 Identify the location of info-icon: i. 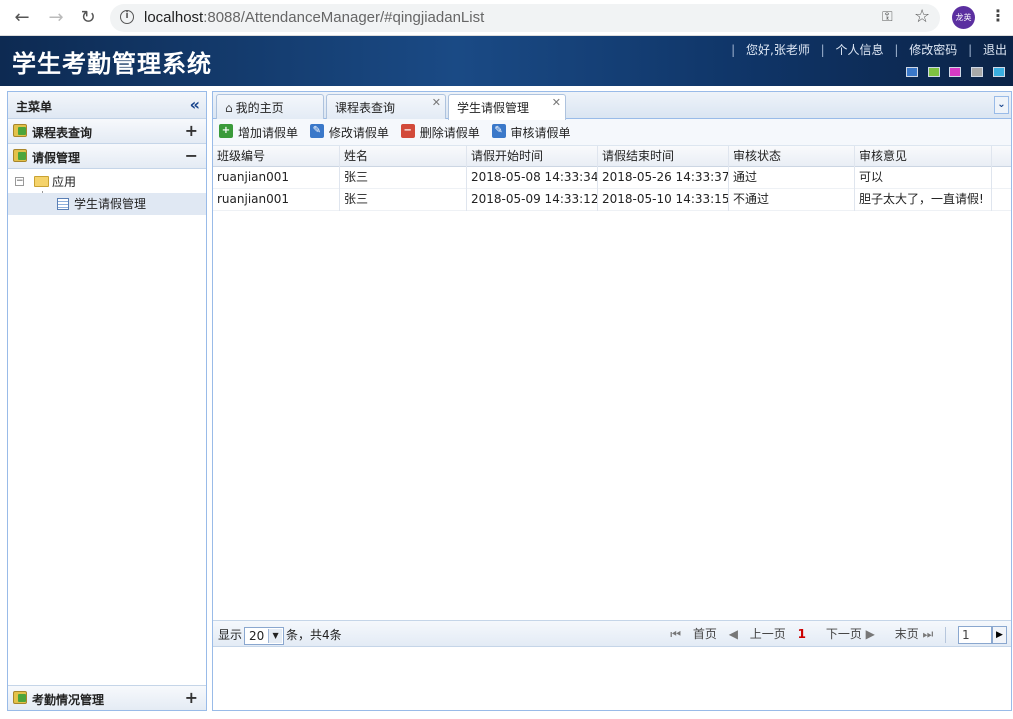
(127, 17).